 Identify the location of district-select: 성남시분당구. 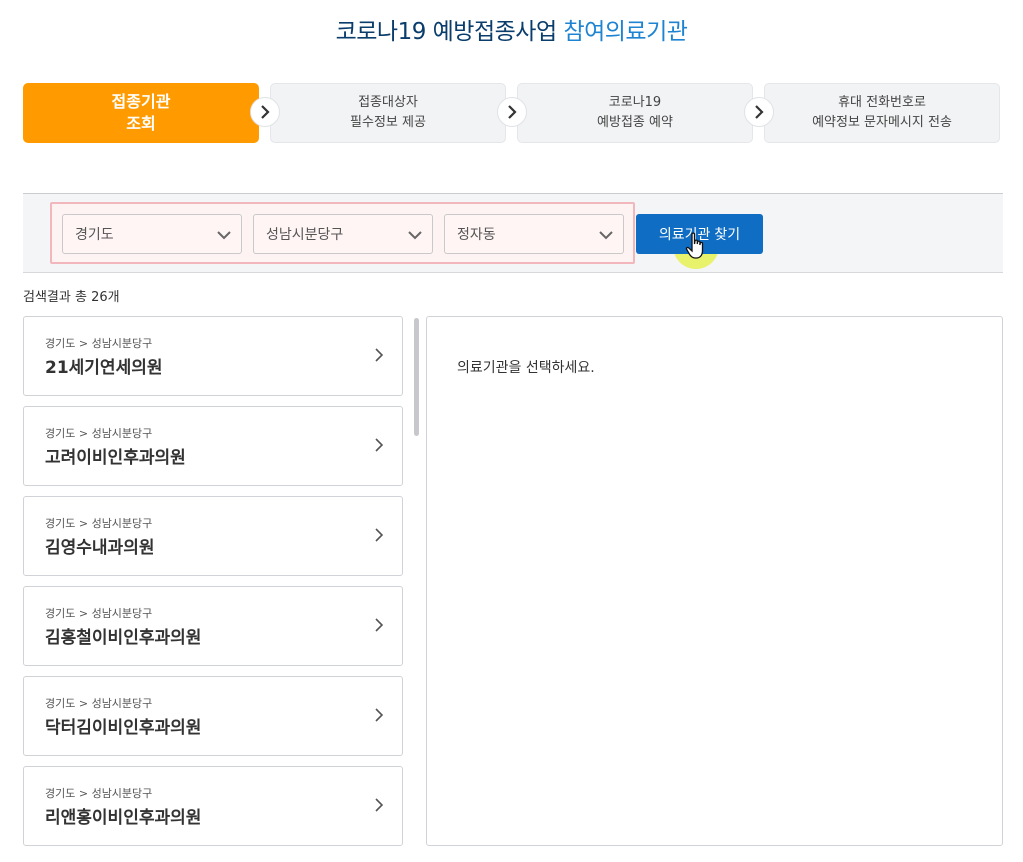
(343, 234).